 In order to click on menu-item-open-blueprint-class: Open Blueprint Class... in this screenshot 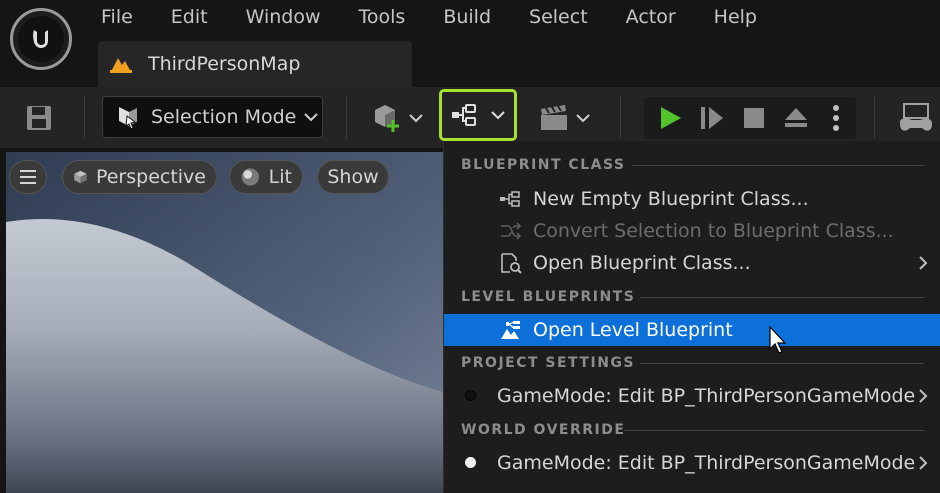, I will do `click(692, 263)`.